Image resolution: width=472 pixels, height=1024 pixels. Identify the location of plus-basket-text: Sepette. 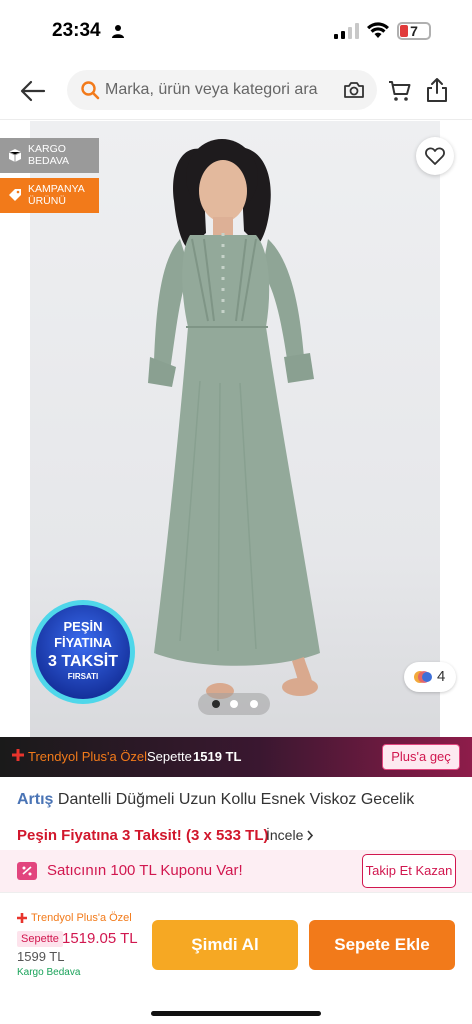
(169, 756).